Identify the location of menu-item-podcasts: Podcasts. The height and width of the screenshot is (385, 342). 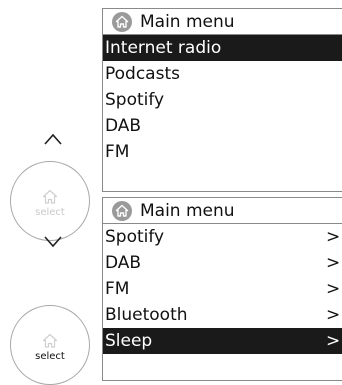
(222, 74).